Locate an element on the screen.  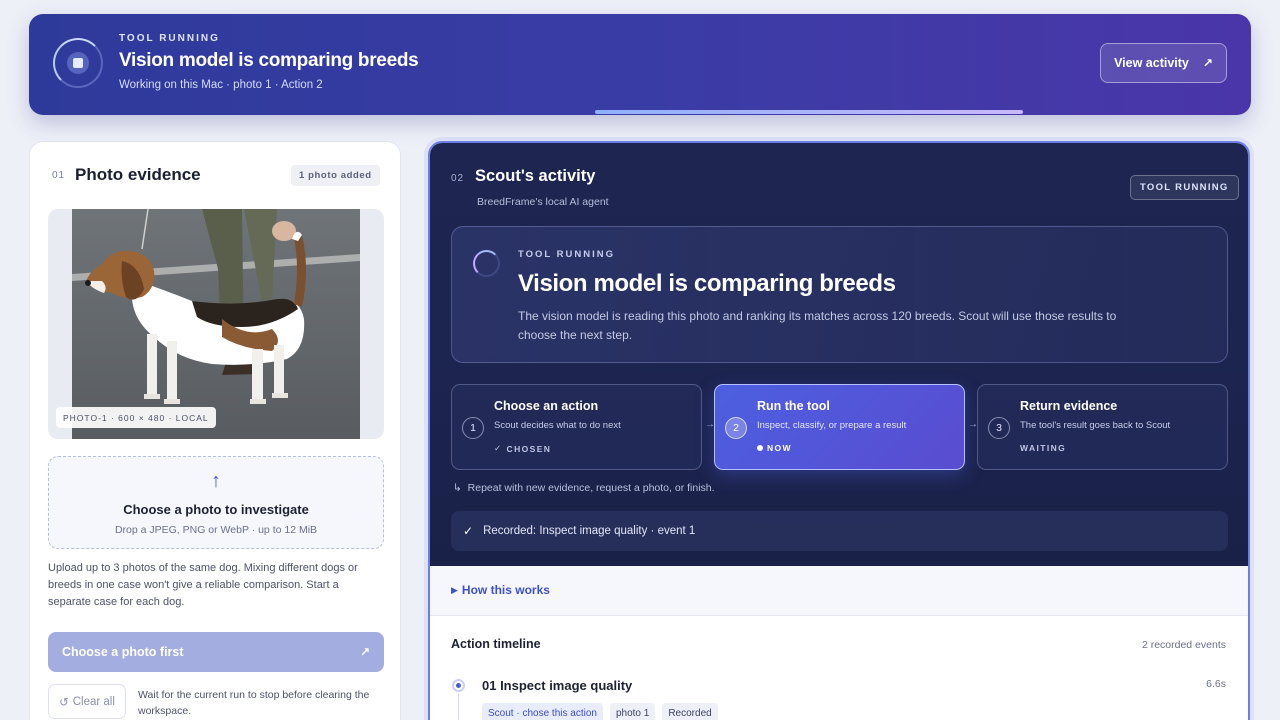
step-state: WAITING is located at coordinates (1043, 448).